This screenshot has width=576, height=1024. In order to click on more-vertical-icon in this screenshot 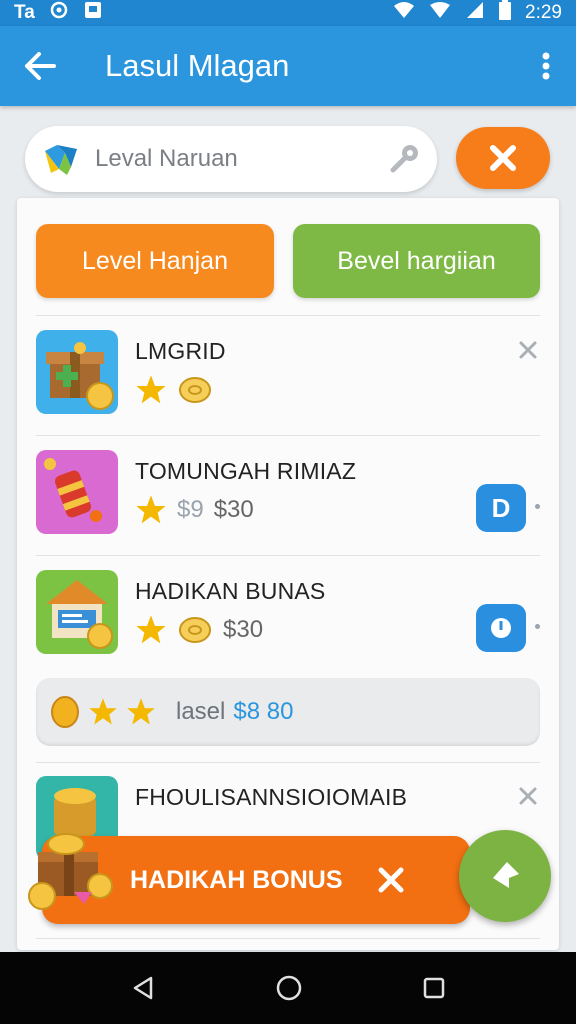, I will do `click(546, 66)`.